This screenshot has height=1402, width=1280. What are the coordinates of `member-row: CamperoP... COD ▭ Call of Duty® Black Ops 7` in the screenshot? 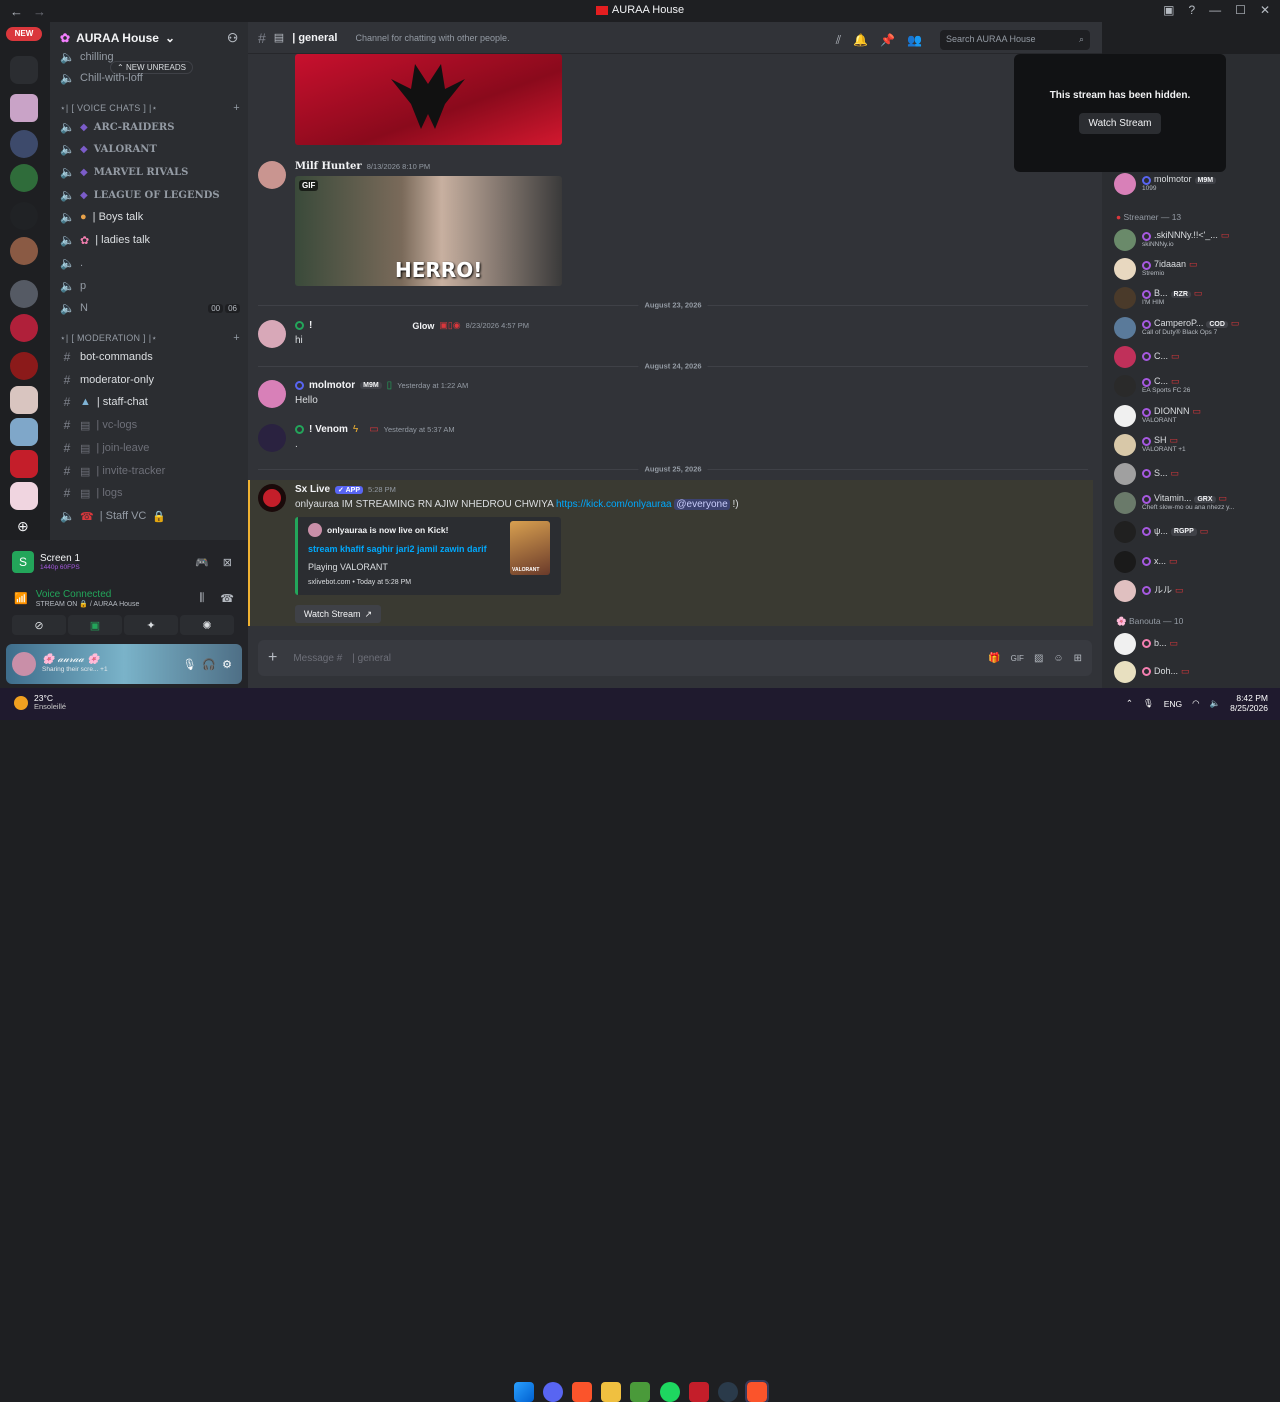 It's located at (1196, 328).